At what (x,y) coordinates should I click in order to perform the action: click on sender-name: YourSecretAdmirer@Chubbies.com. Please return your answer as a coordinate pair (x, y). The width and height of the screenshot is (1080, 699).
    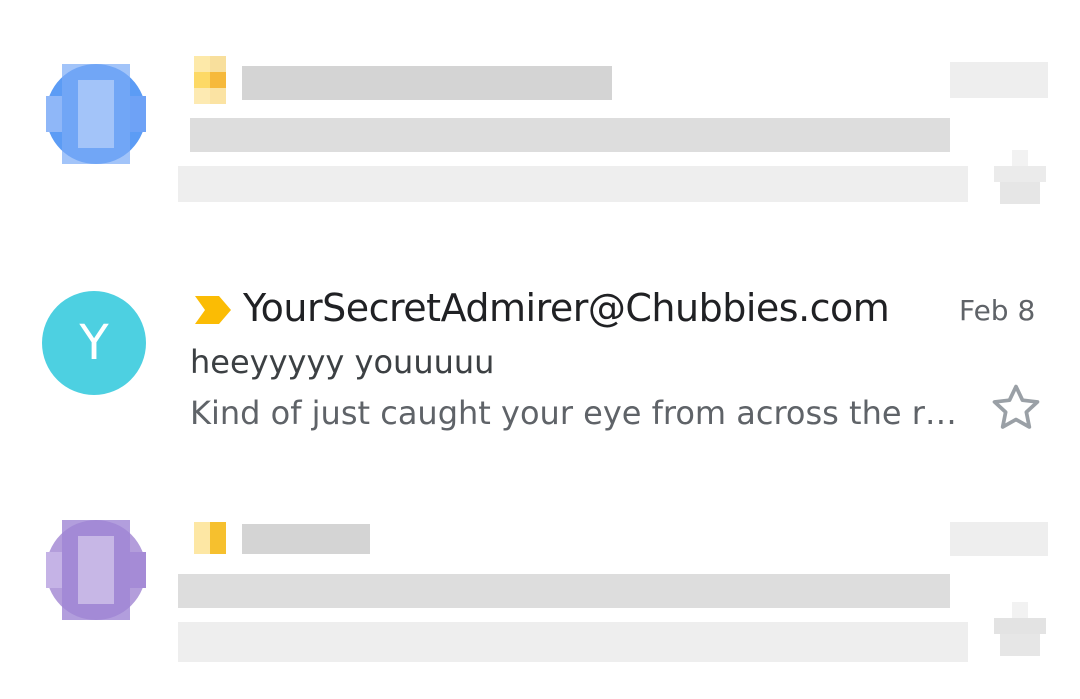
    Looking at the image, I should click on (566, 308).